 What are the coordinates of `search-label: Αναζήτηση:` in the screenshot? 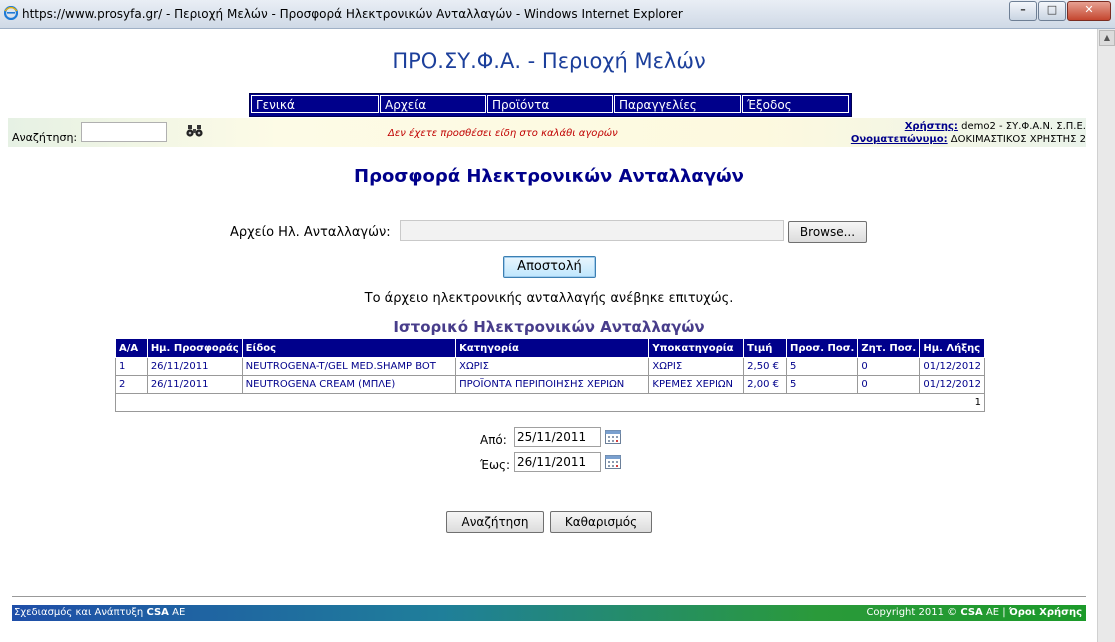 It's located at (45, 137).